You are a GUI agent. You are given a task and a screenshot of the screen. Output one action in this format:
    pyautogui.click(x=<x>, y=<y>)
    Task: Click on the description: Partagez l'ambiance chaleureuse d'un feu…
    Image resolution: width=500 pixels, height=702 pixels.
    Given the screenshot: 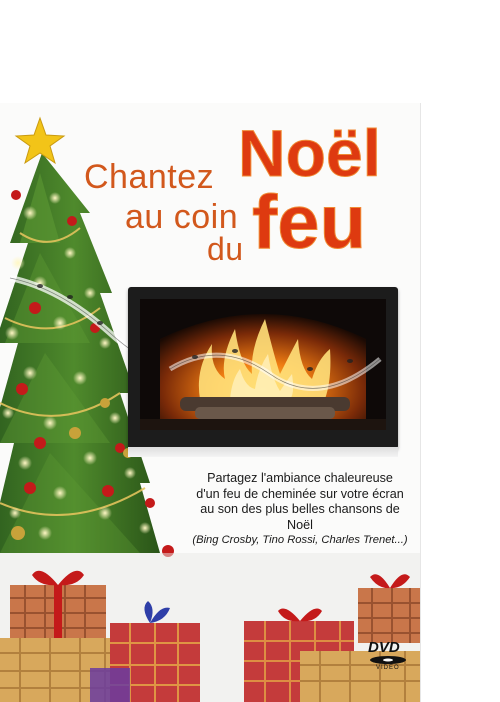 What is the action you would take?
    pyautogui.click(x=300, y=510)
    